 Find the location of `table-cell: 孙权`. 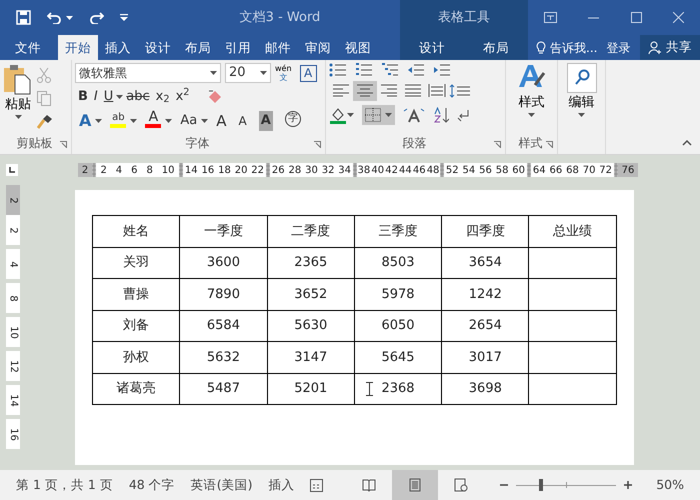

table-cell: 孙权 is located at coordinates (136, 357).